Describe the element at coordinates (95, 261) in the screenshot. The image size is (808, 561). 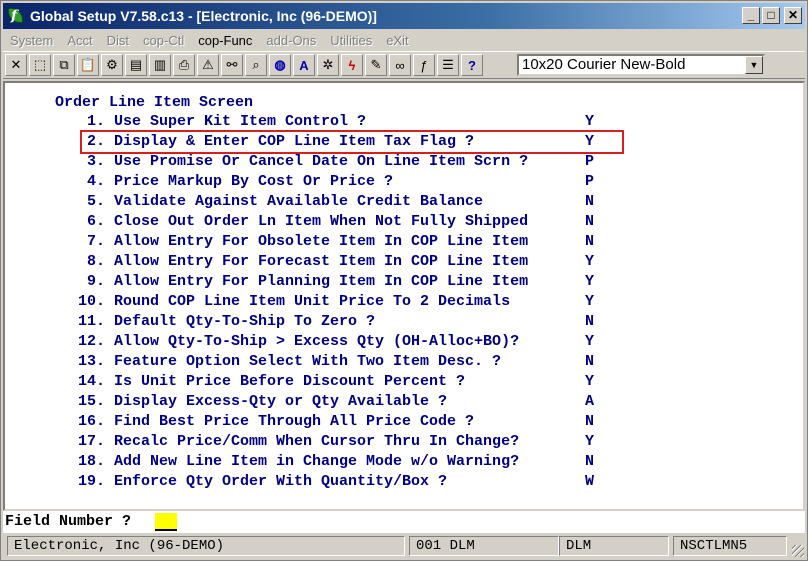
I see `item-number: 8.` at that location.